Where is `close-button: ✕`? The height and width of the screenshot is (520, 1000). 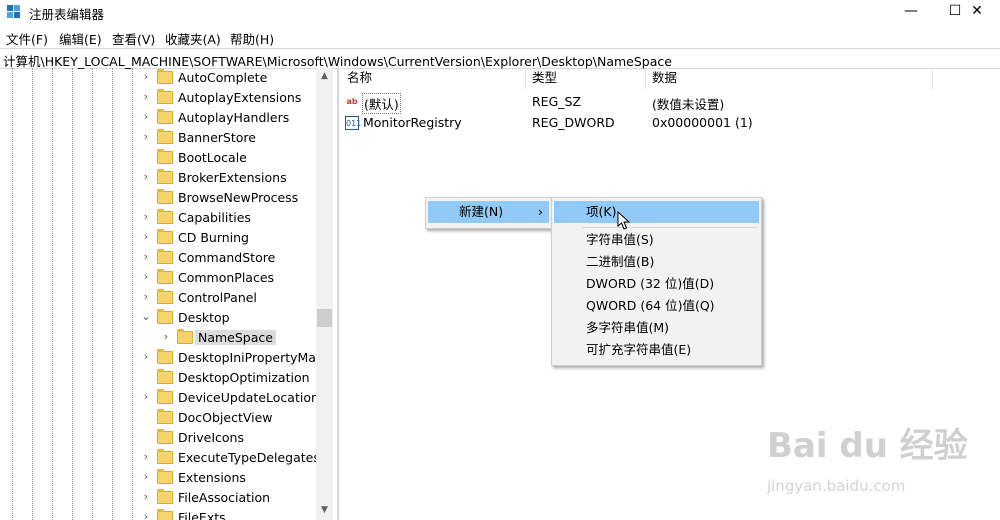 close-button: ✕ is located at coordinates (977, 12).